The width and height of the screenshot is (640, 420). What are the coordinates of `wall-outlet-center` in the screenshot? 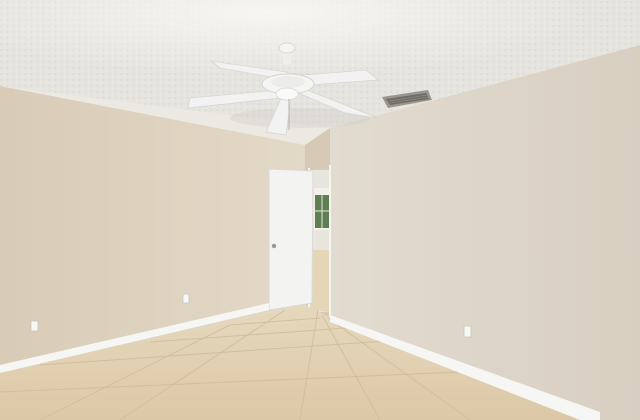 It's located at (186, 298).